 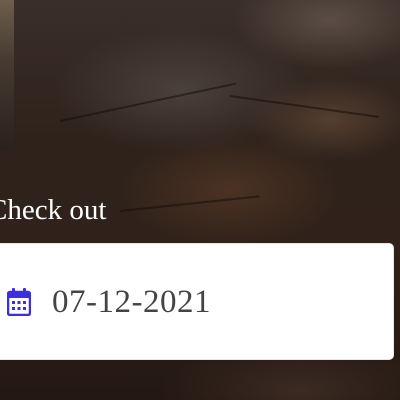 I want to click on calendar-icon, so click(x=19, y=302).